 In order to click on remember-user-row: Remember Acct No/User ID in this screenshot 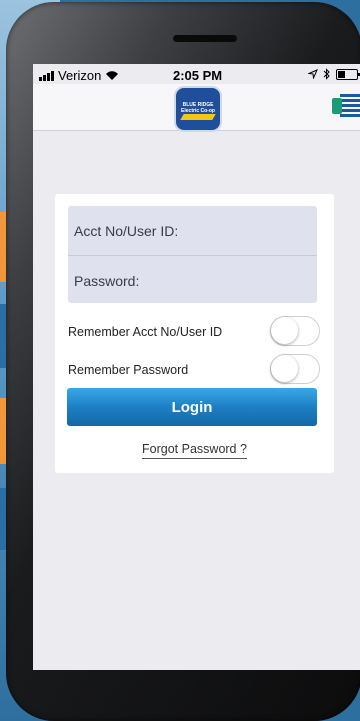, I will do `click(194, 332)`.